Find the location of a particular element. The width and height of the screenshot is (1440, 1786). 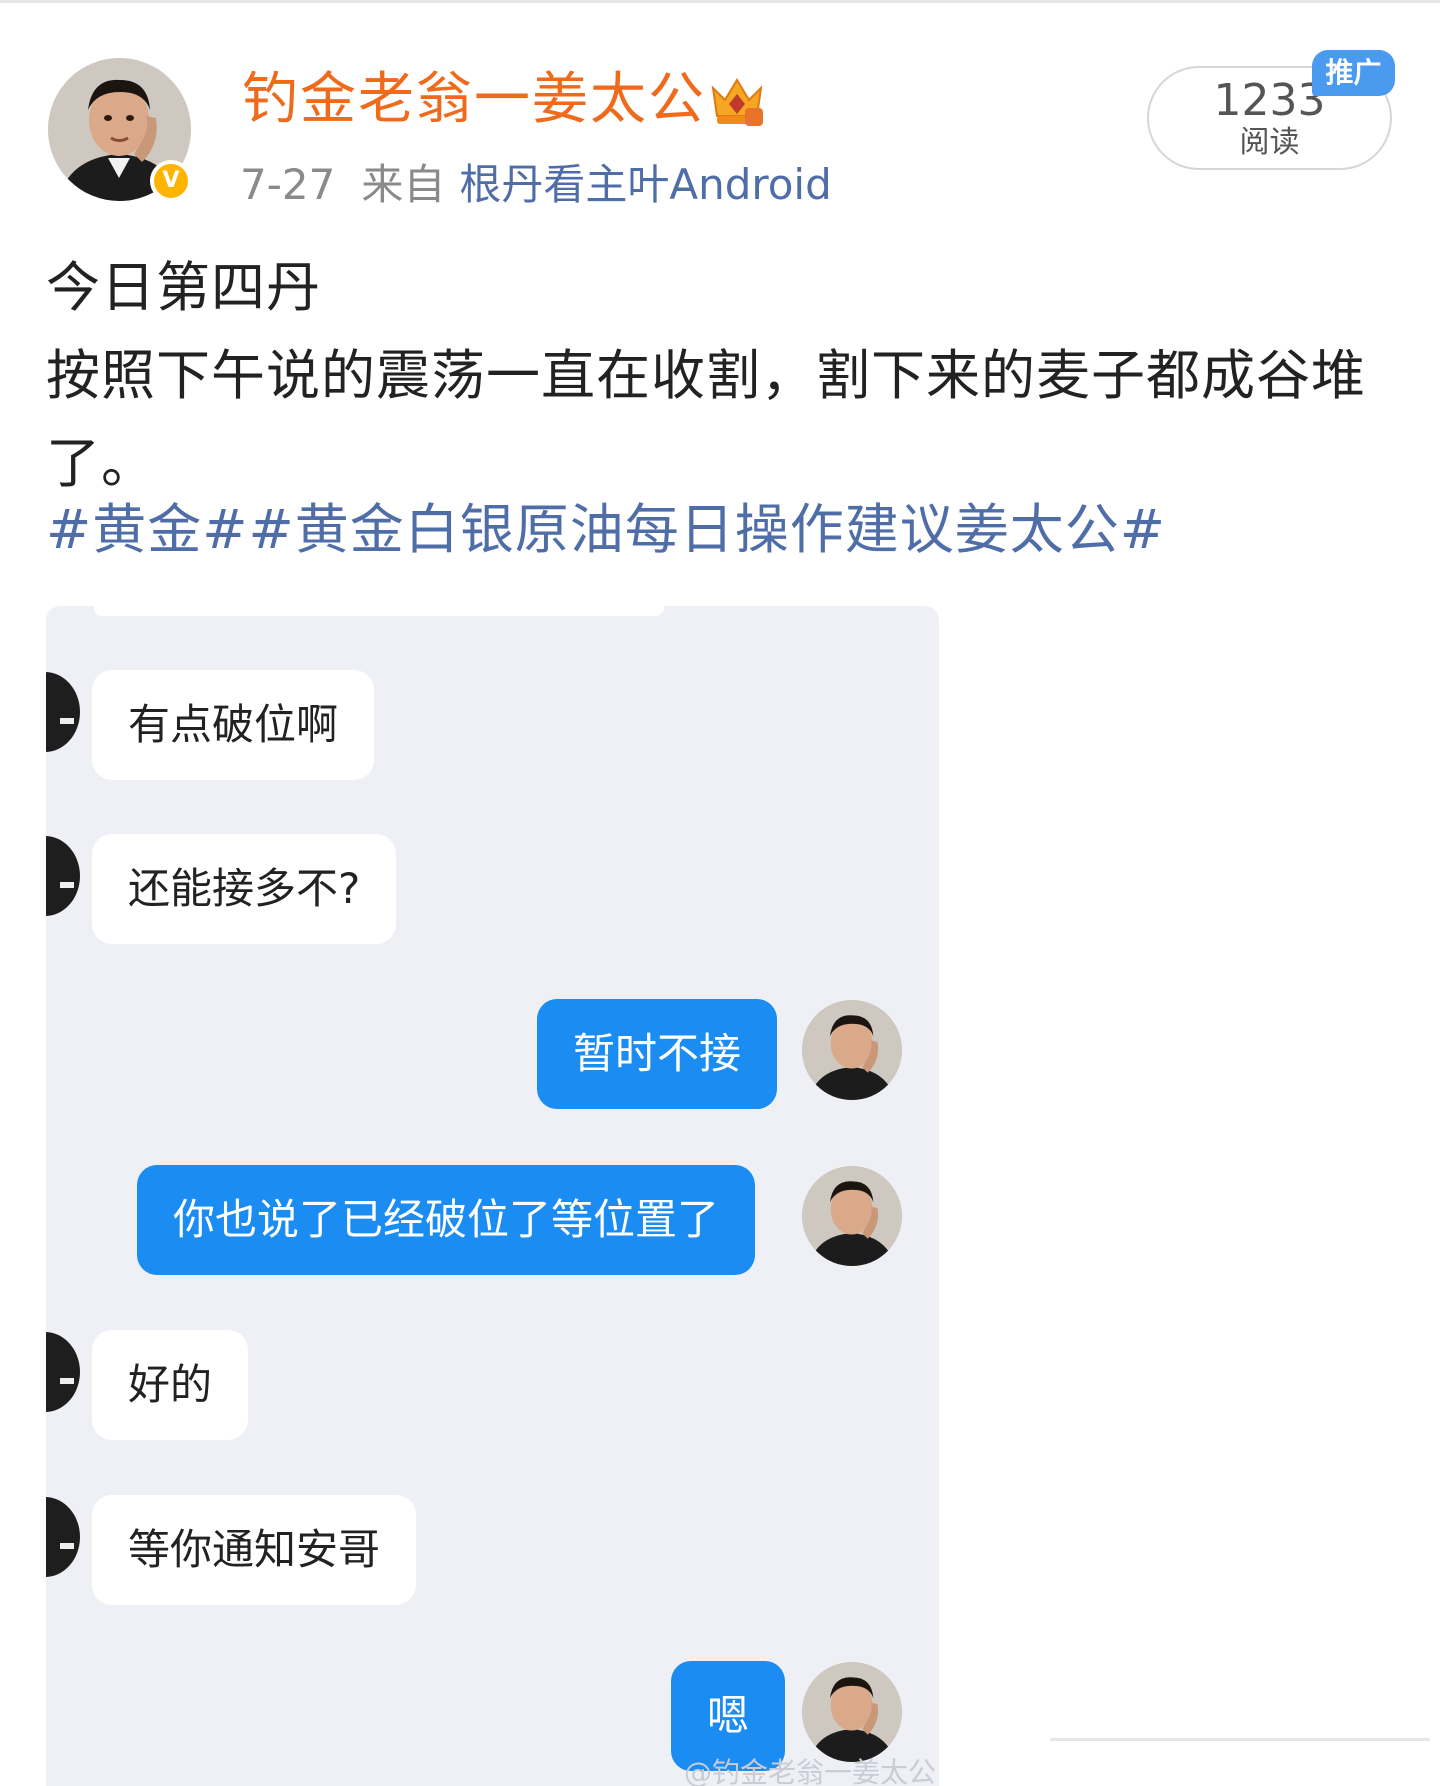

verified-badge-icon: V is located at coordinates (171, 181).